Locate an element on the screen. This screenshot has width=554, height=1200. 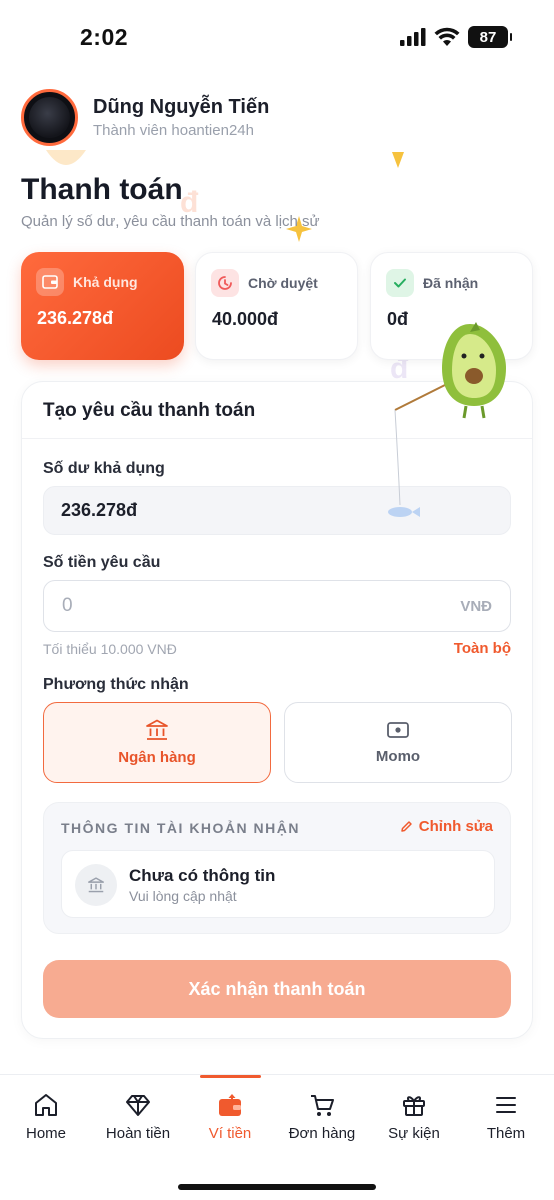
currency-unit: VNĐ is located at coordinates (476, 606).